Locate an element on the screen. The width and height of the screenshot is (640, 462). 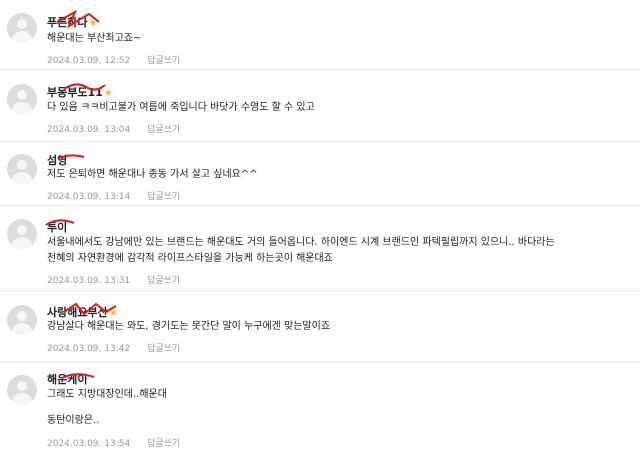
comment-text-line: 동탄이랑은.. is located at coordinates (73, 420).